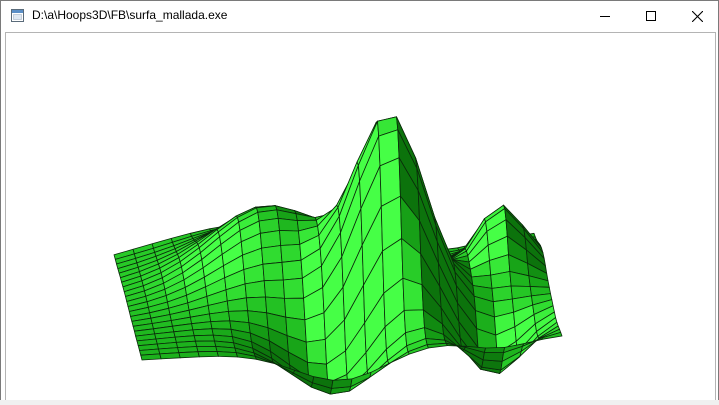 This screenshot has width=719, height=405. I want to click on maximize-icon, so click(651, 16).